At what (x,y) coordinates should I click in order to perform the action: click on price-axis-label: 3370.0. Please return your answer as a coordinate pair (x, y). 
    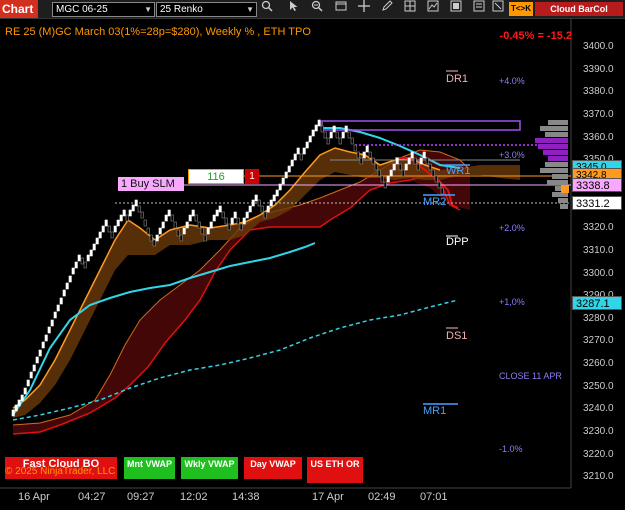
    Looking at the image, I should click on (598, 114).